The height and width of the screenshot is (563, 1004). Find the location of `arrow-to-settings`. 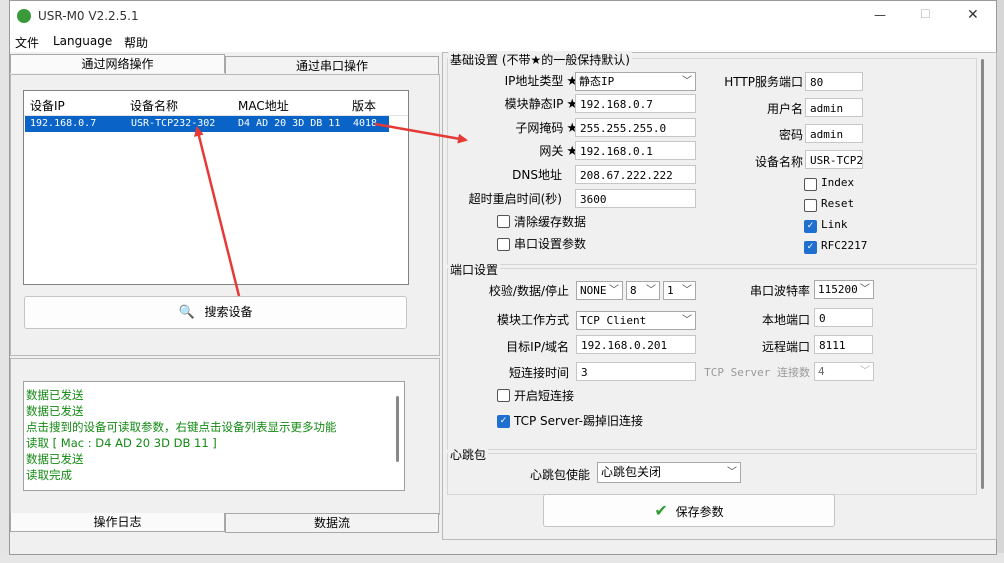

arrow-to-settings is located at coordinates (421, 133).